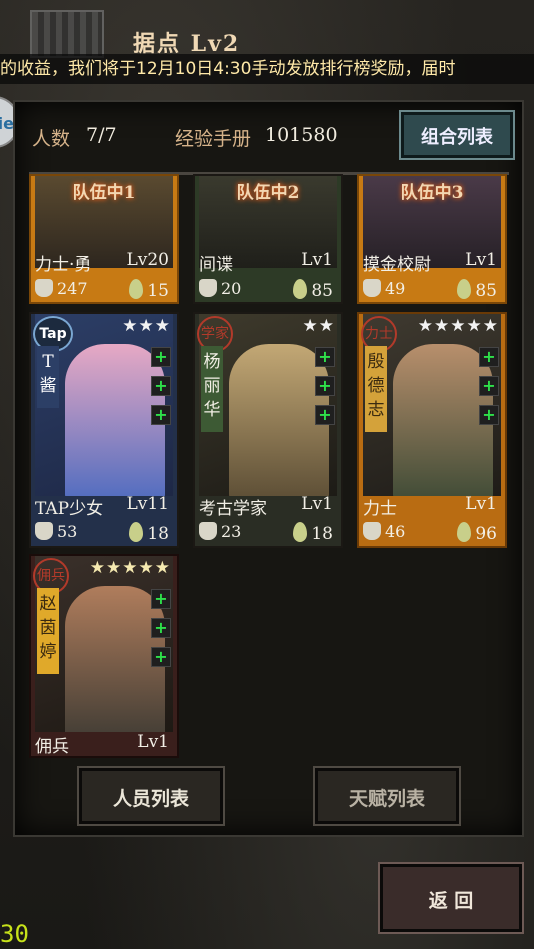 This screenshot has width=534, height=949. What do you see at coordinates (220, 288) in the screenshot?
I see `power-stat: 20` at bounding box center [220, 288].